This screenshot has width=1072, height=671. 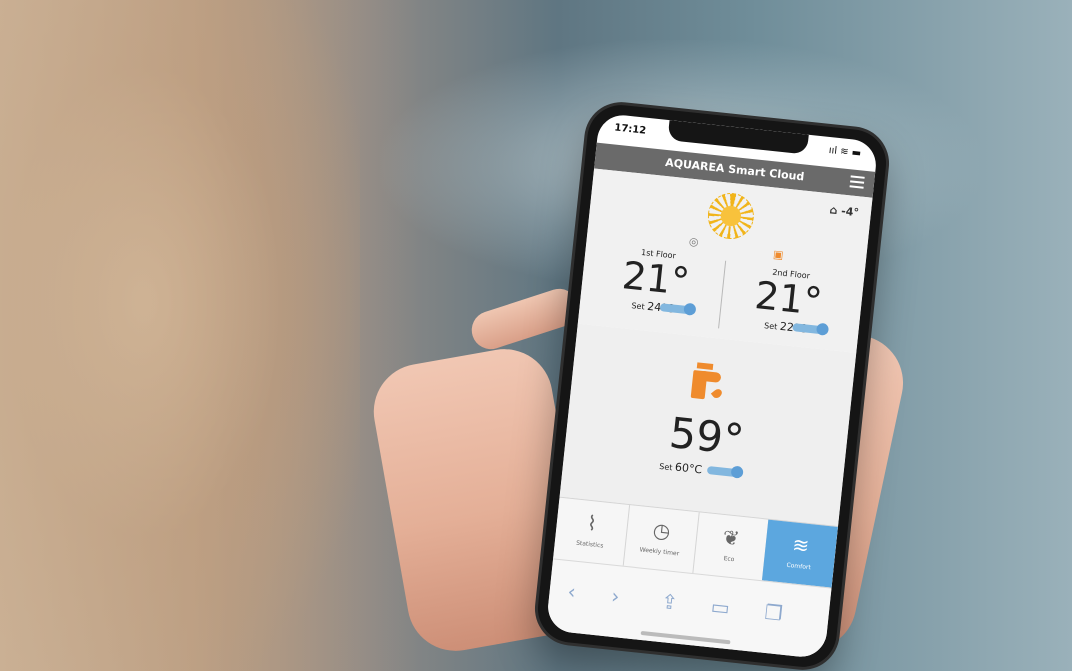 What do you see at coordinates (615, 596) in the screenshot?
I see `forward-icon: ›` at bounding box center [615, 596].